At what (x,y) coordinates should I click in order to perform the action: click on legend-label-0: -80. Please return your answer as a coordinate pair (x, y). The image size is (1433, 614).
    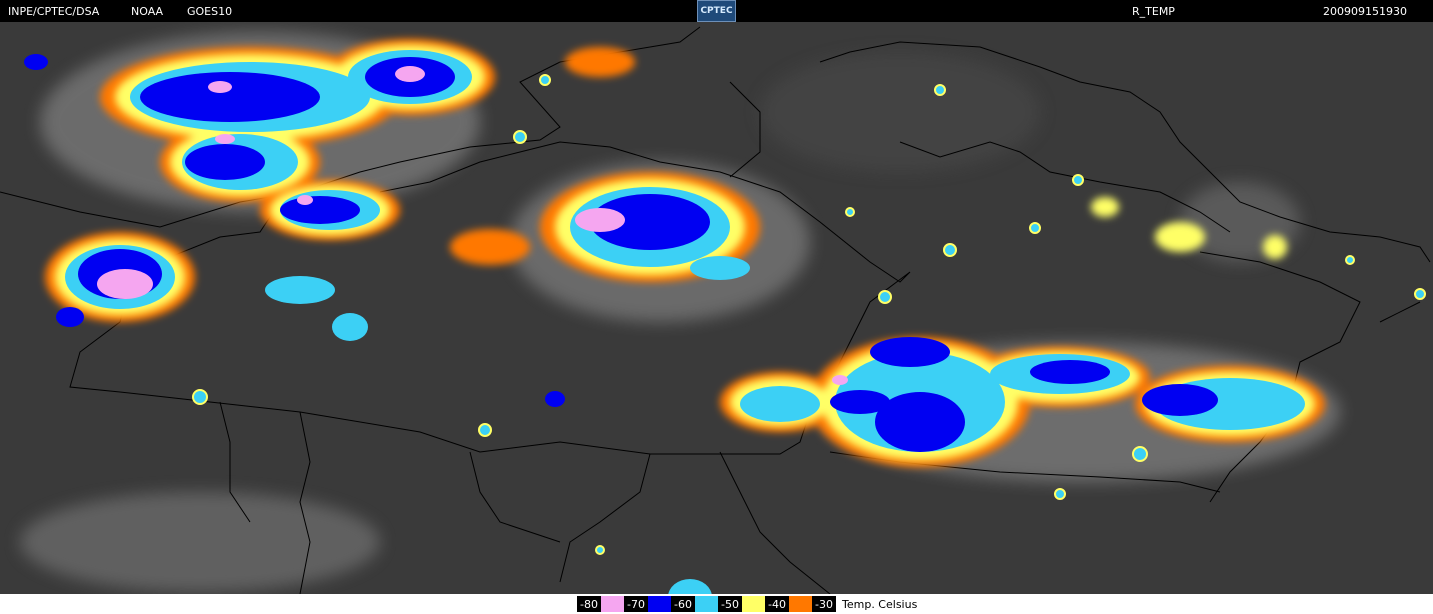
    Looking at the image, I should click on (589, 604).